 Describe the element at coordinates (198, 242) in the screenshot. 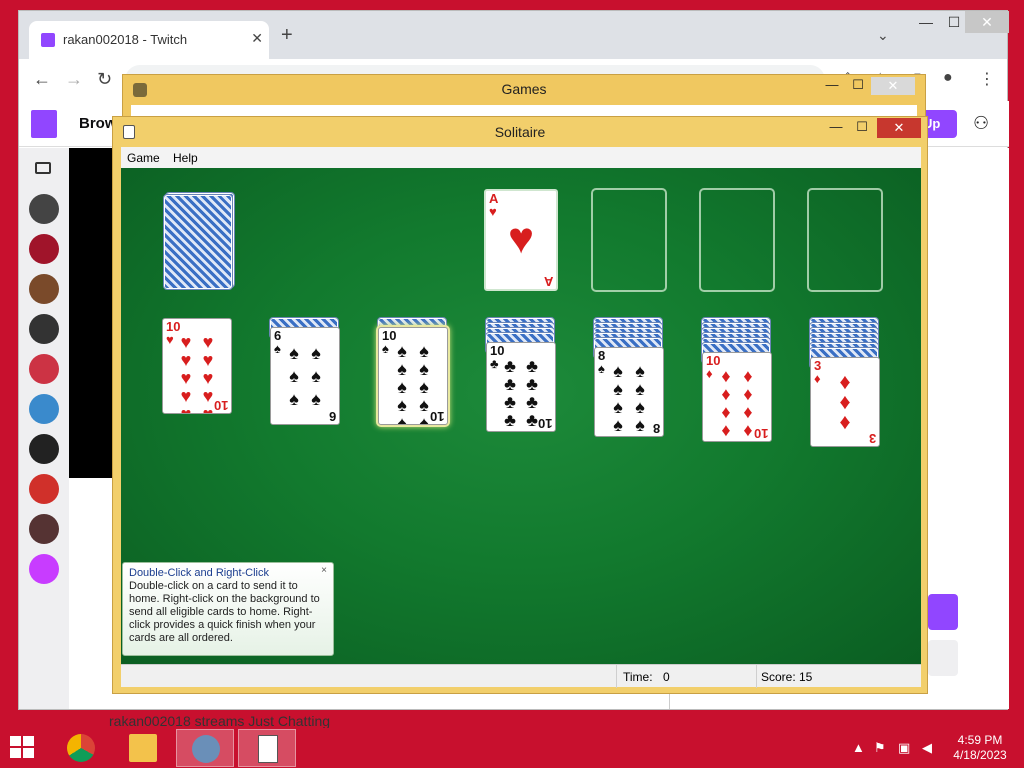

I see `stock-pile-card` at that location.